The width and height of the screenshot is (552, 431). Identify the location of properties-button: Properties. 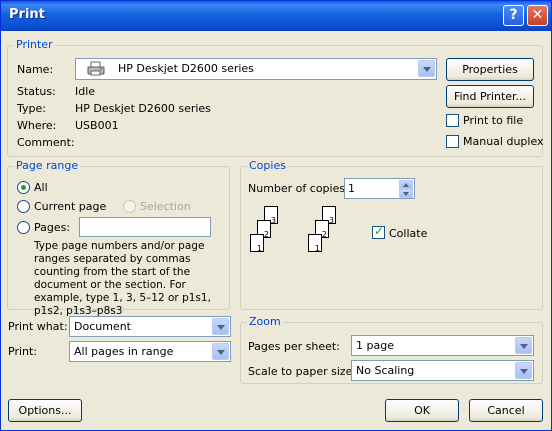
(490, 69).